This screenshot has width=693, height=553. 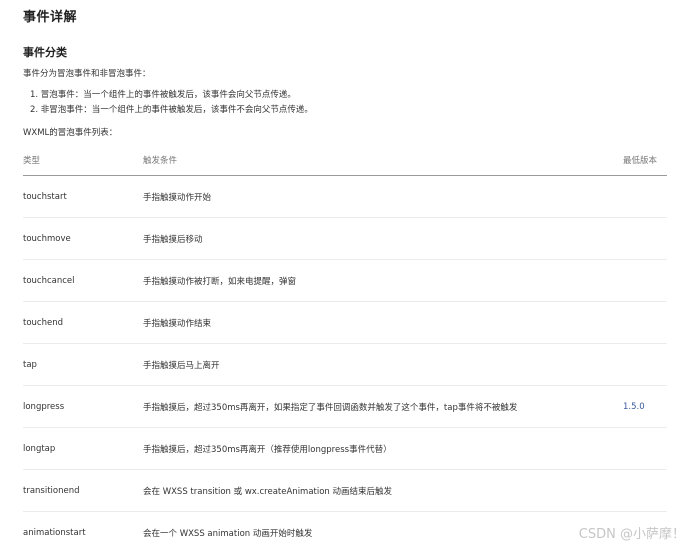 I want to click on section-title: 事件分类, so click(x=45, y=52).